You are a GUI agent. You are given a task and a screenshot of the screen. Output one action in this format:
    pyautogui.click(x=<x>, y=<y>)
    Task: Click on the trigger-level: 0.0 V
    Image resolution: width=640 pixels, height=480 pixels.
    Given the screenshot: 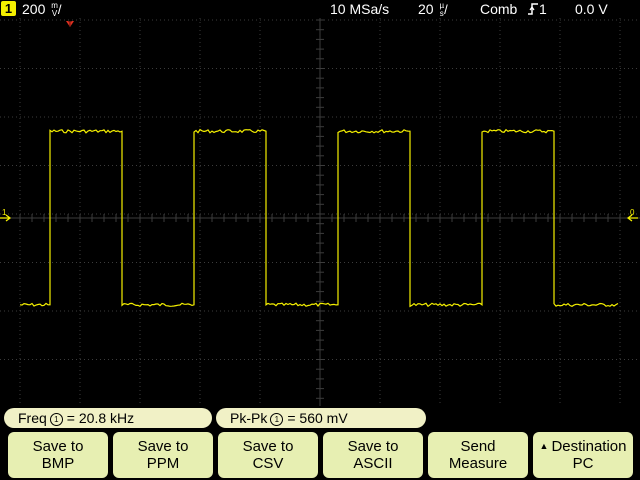 What is the action you would take?
    pyautogui.click(x=591, y=9)
    